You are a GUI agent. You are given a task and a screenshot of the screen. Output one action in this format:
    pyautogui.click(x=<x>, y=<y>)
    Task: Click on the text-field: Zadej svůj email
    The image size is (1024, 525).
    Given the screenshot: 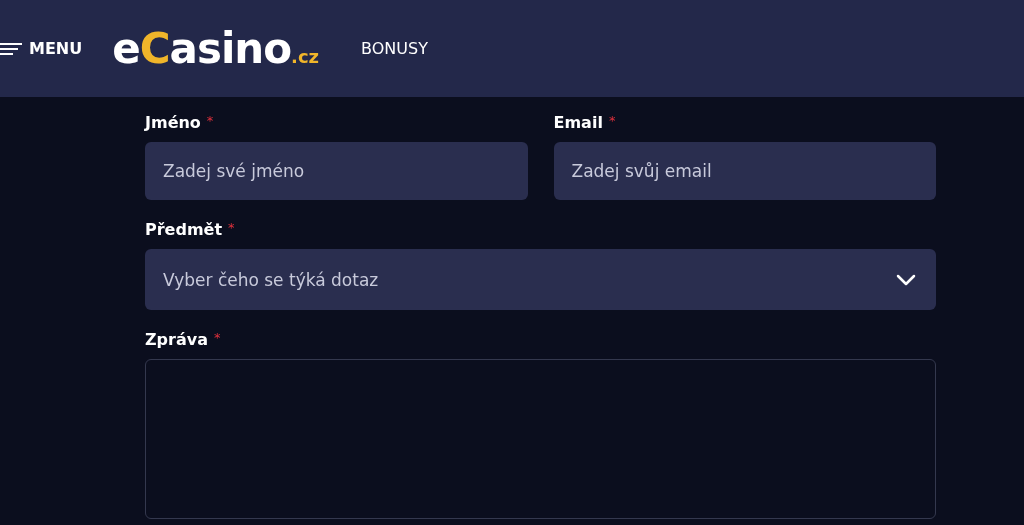 What is the action you would take?
    pyautogui.click(x=744, y=171)
    